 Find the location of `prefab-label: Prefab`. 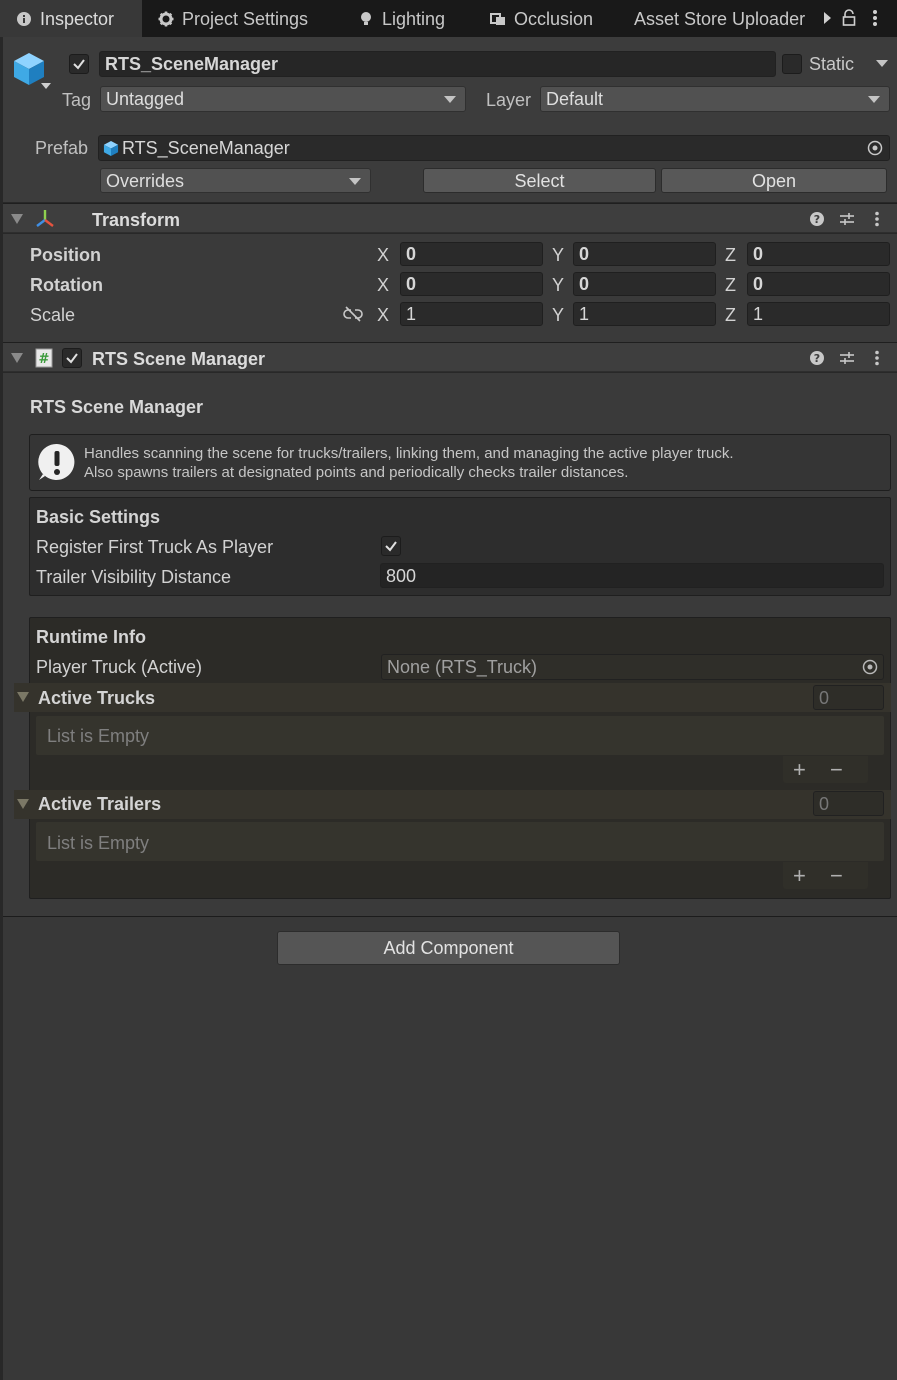

prefab-label: Prefab is located at coordinates (62, 148).